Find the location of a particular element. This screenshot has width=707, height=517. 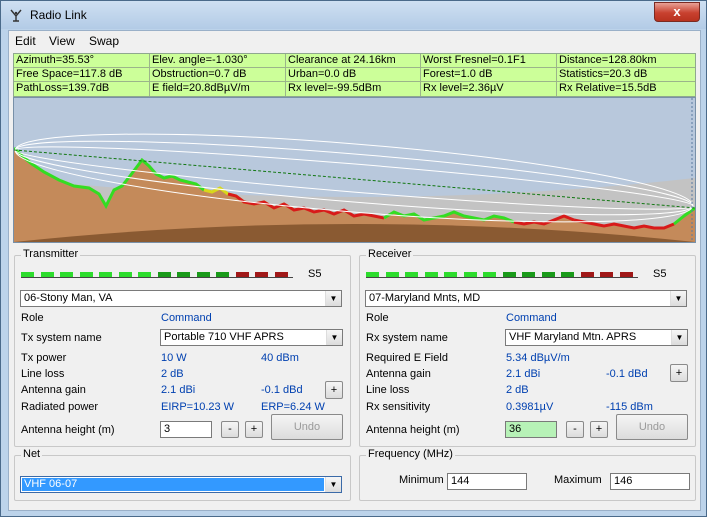

rx-system-value: VHF Maryland Mtn. APRS is located at coordinates (573, 337).